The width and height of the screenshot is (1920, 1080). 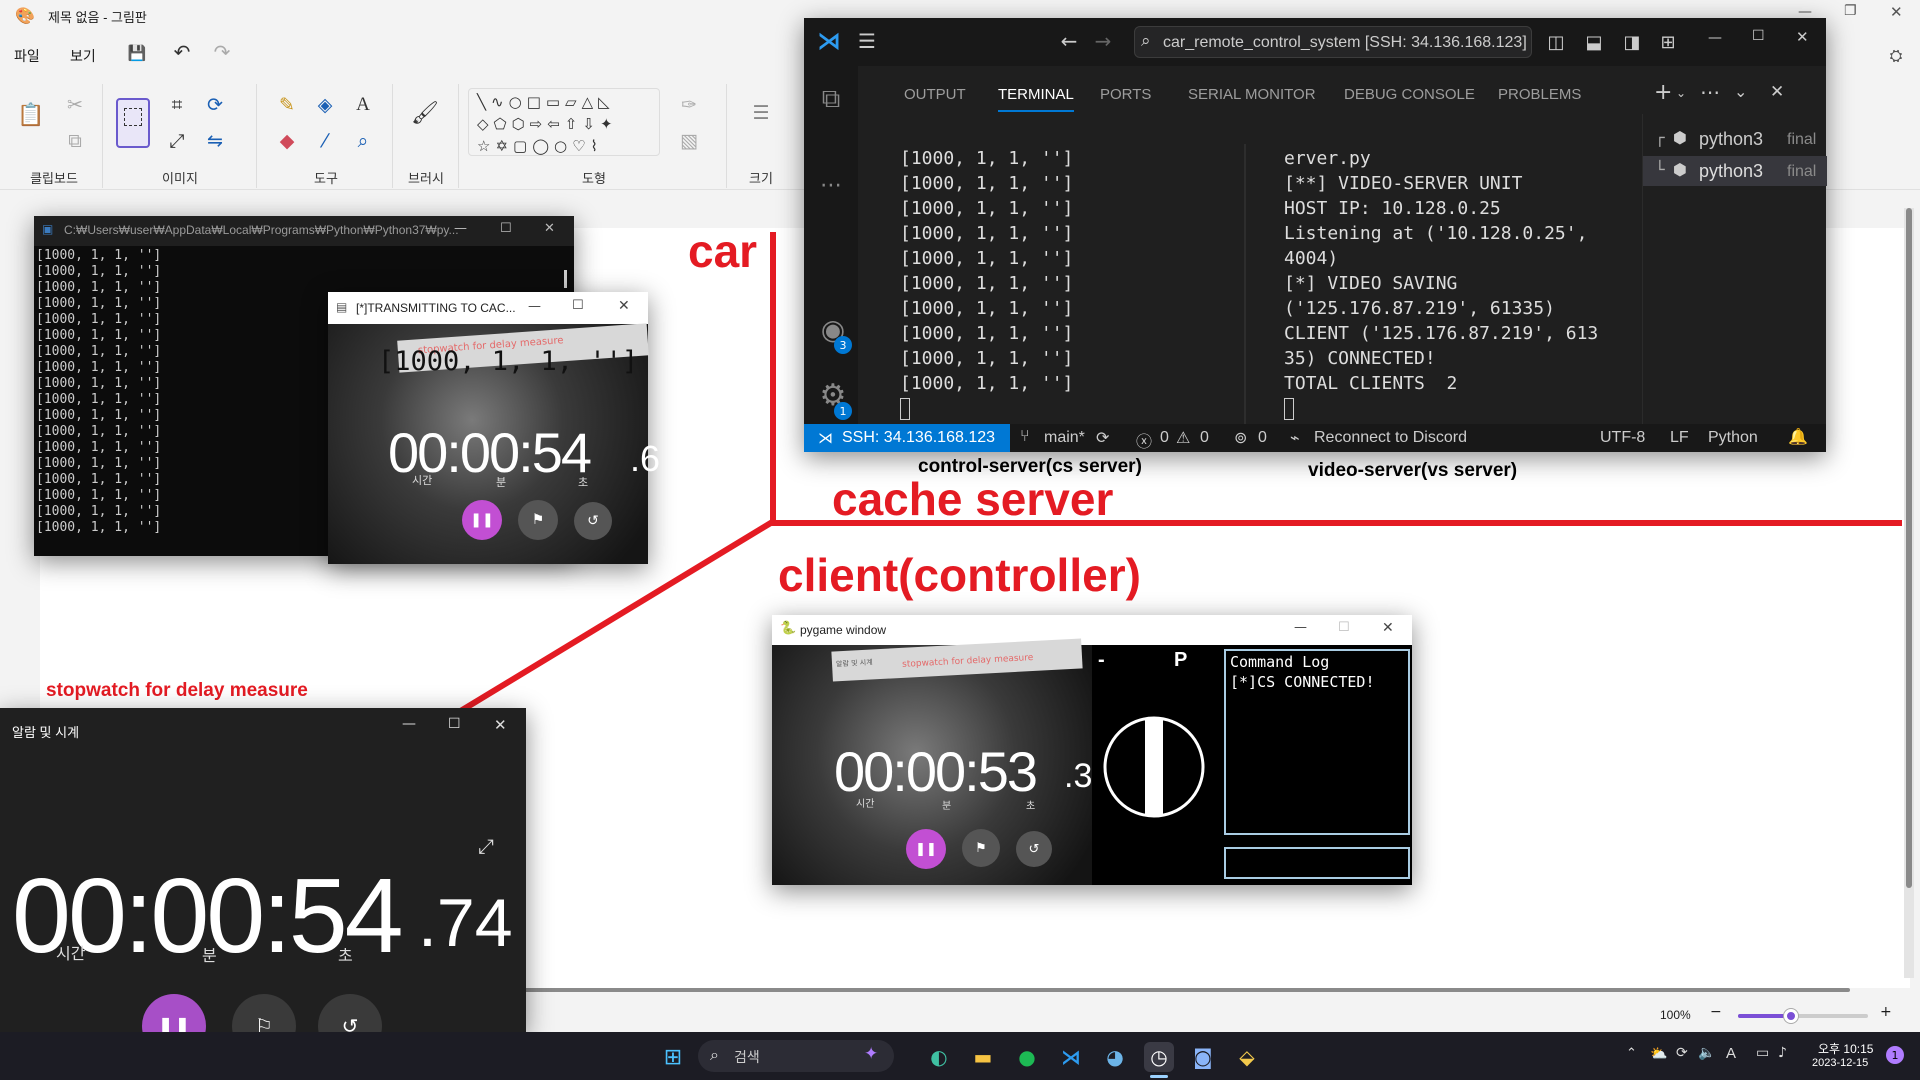 I want to click on taskbar-clock-time: 오후 10:15, so click(x=1845, y=1048).